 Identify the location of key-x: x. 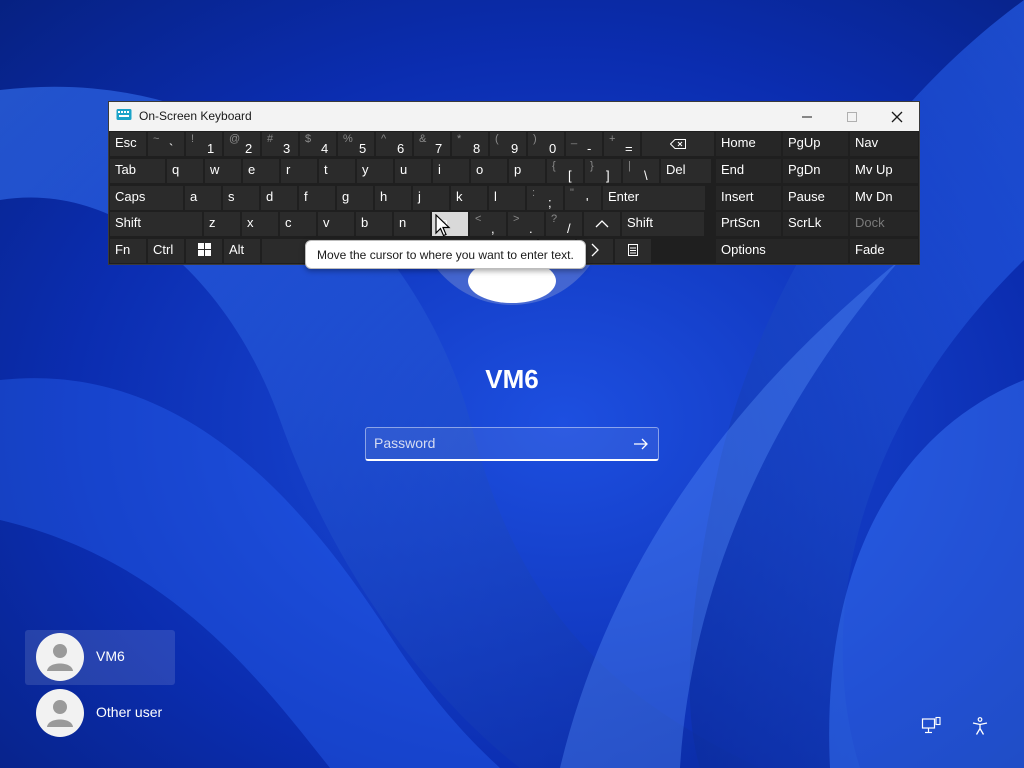
(260, 224).